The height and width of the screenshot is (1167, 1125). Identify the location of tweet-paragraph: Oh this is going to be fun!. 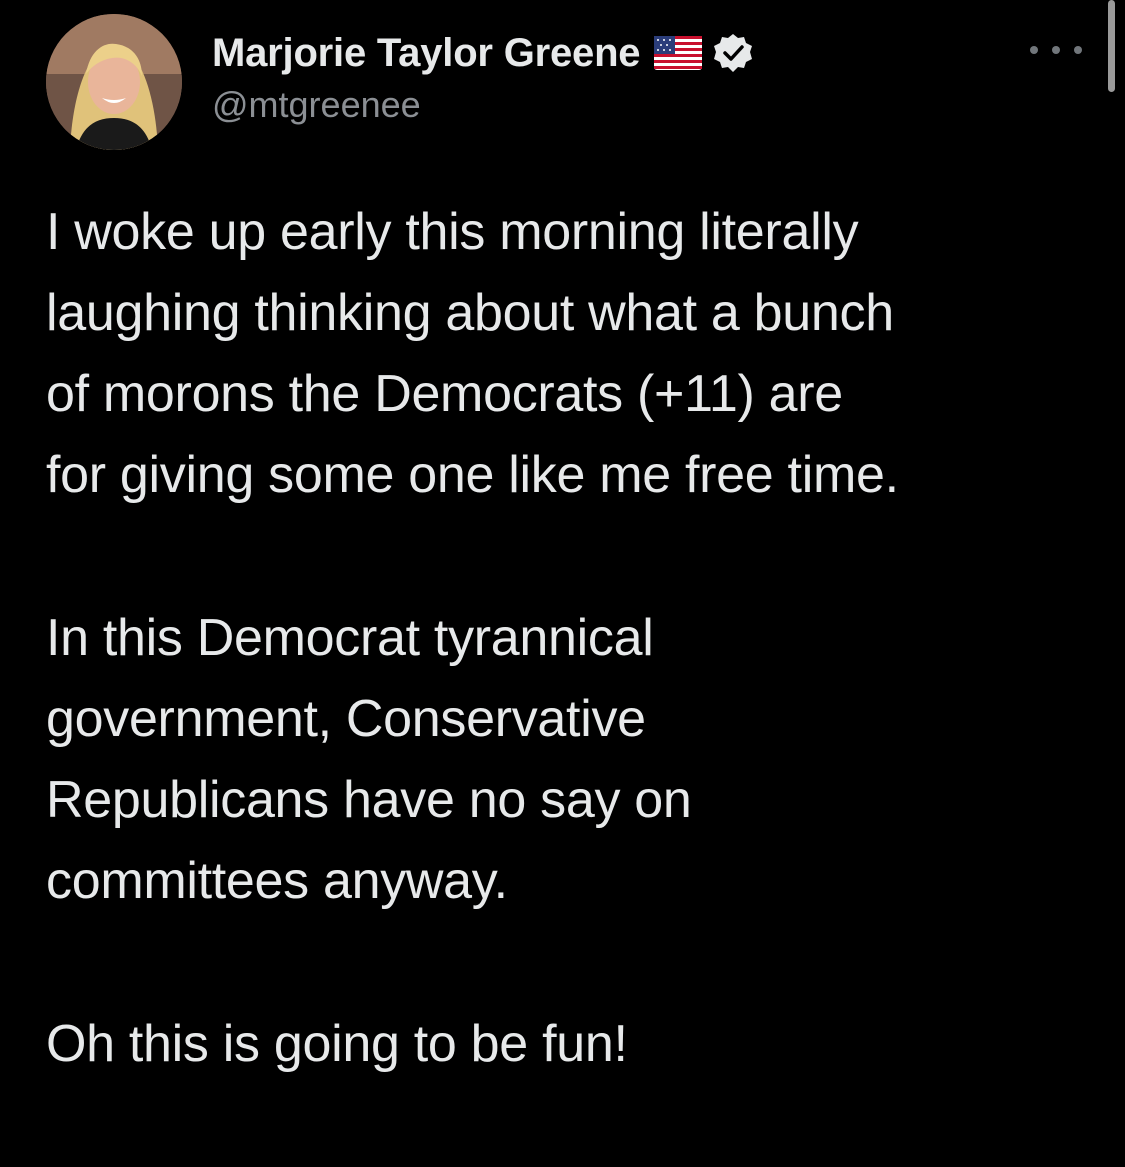
(571, 1044).